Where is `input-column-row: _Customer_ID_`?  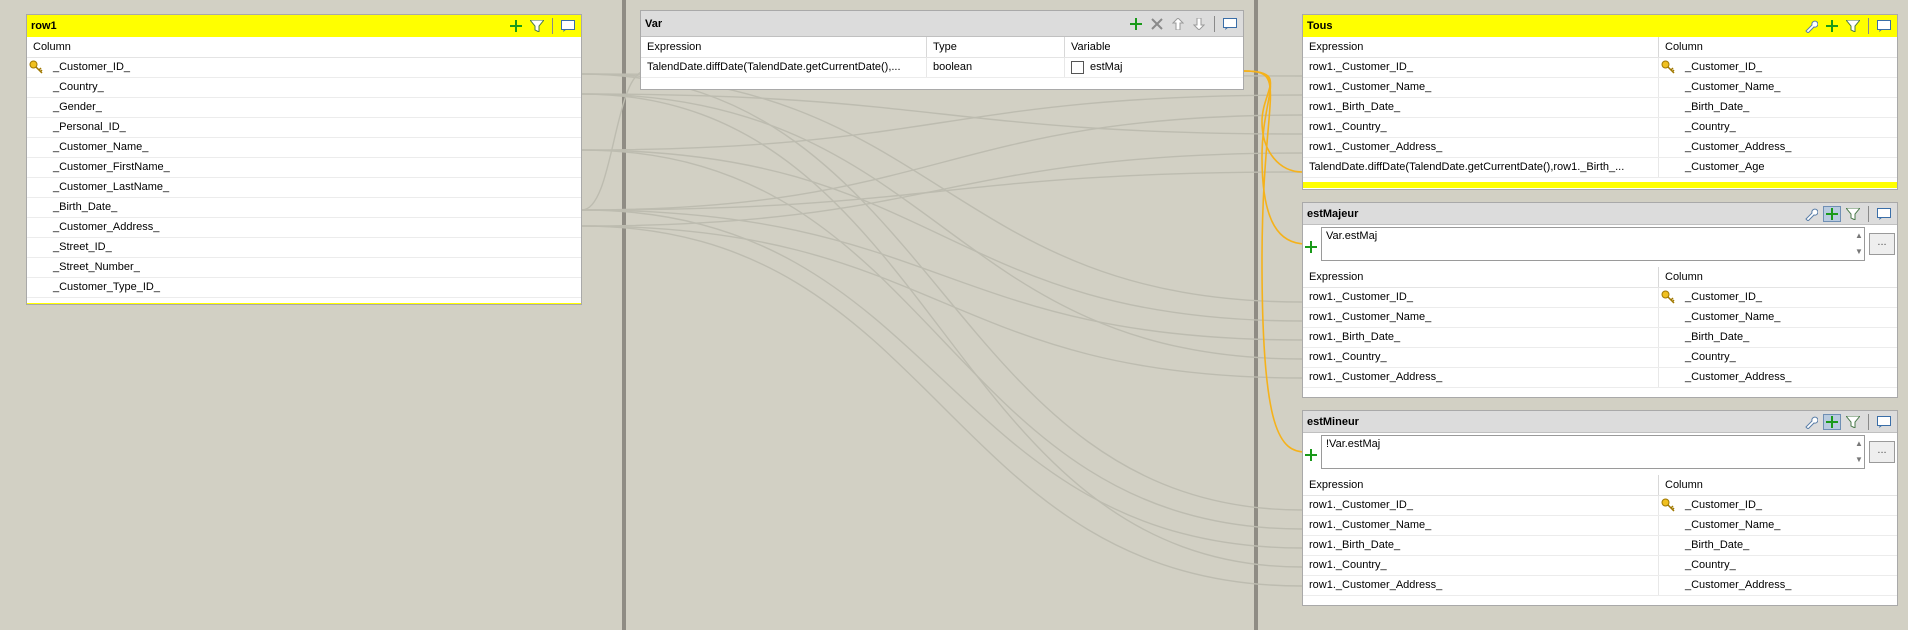
input-column-row: _Customer_ID_ is located at coordinates (304, 68).